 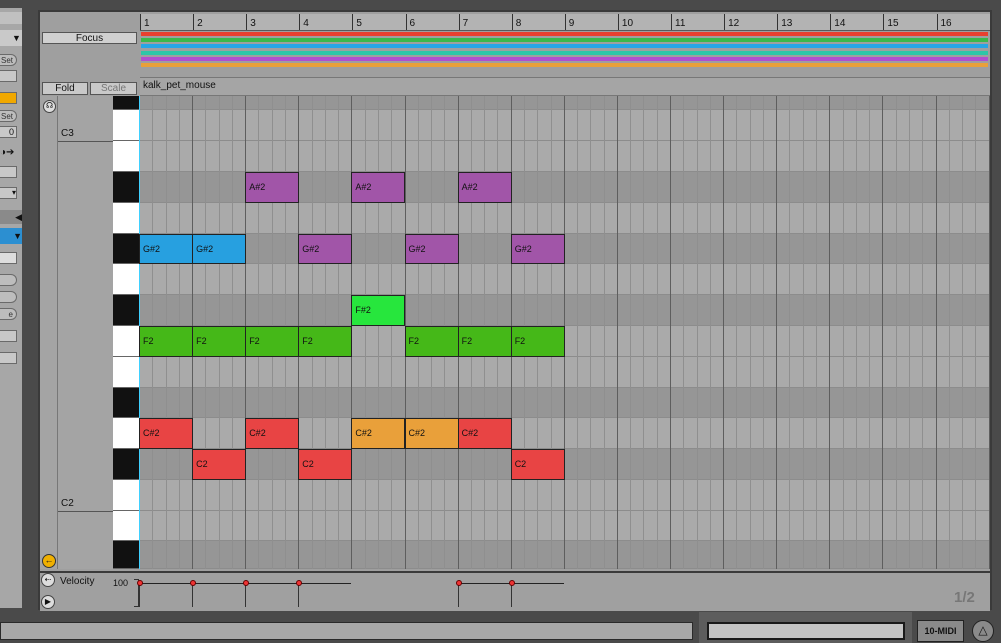 I want to click on velocity-lane: ⇠ ▶ Velocity 100 1/2, so click(x=515, y=591).